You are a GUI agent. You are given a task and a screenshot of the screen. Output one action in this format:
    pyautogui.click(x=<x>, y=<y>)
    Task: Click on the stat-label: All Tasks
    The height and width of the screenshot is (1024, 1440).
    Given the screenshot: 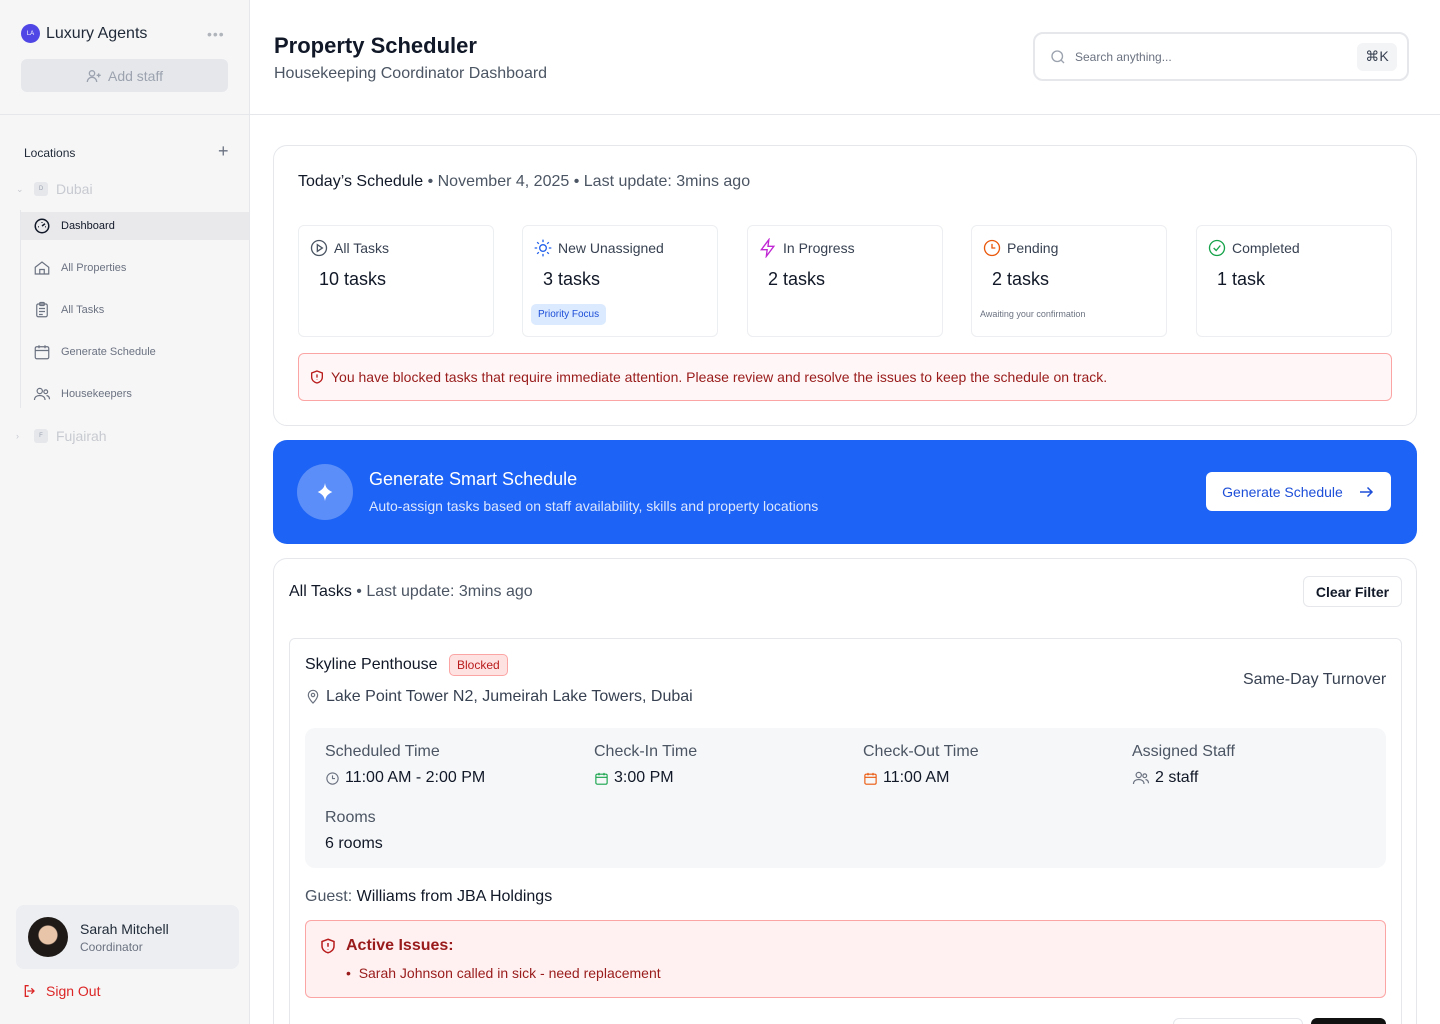 What is the action you would take?
    pyautogui.click(x=361, y=248)
    